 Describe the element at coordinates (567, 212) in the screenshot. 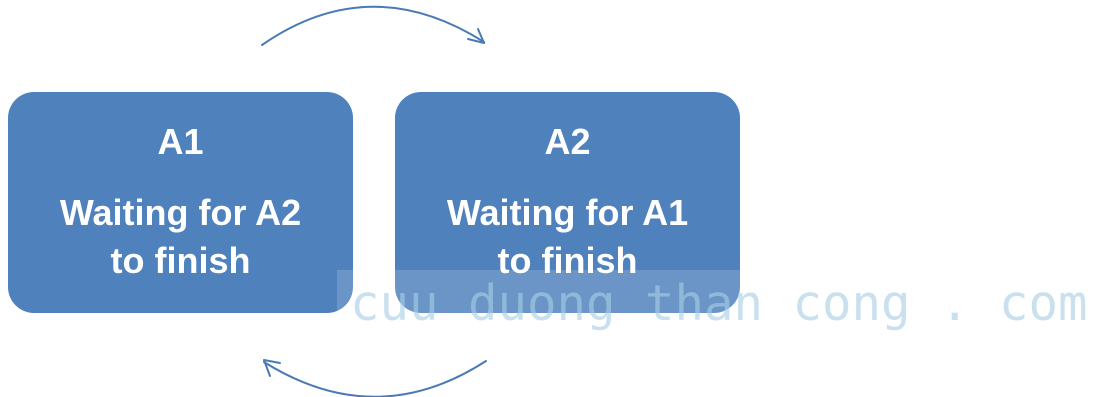

I see `process-a2-status-line1: Waiting for A1` at that location.